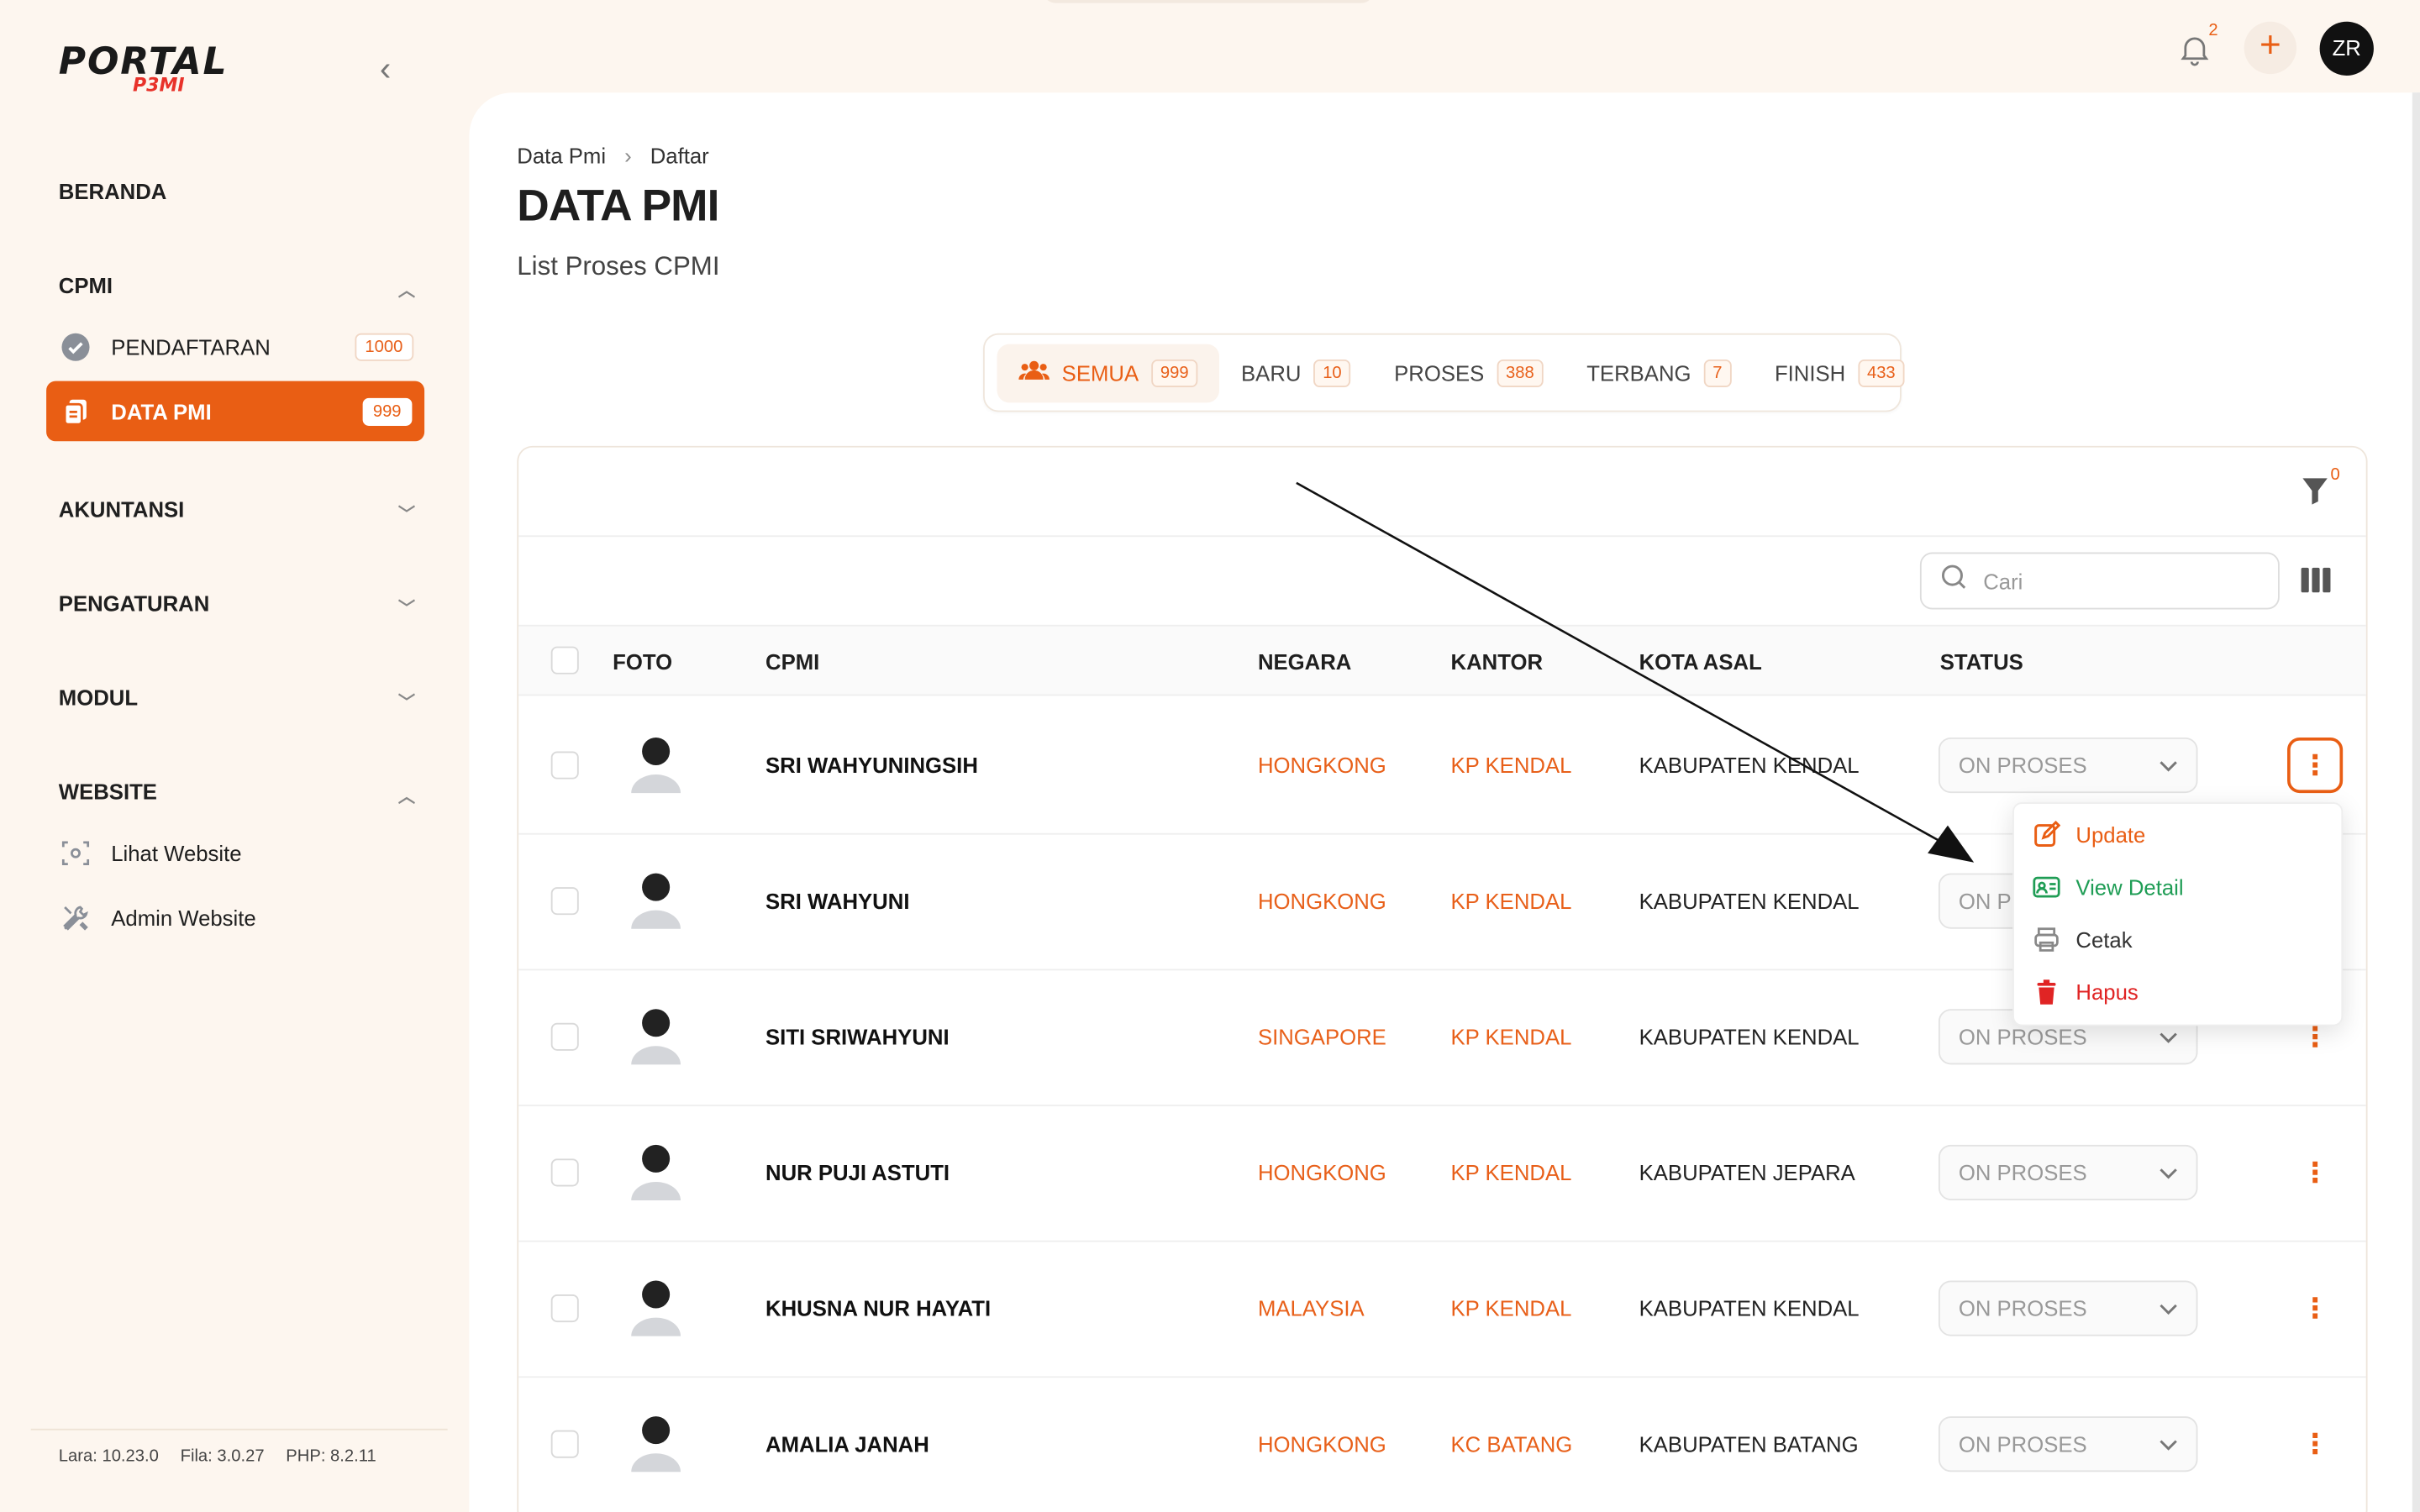 This screenshot has width=2420, height=1512. I want to click on nav-beranda: BERANDA, so click(236, 191).